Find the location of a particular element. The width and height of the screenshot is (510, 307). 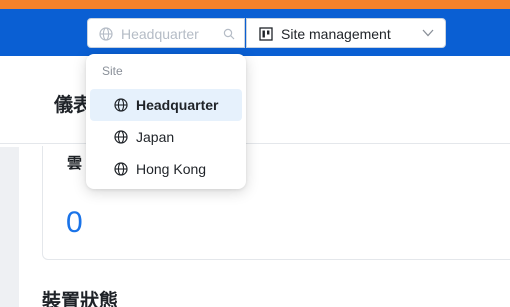

module-selector: Site management is located at coordinates (346, 33).